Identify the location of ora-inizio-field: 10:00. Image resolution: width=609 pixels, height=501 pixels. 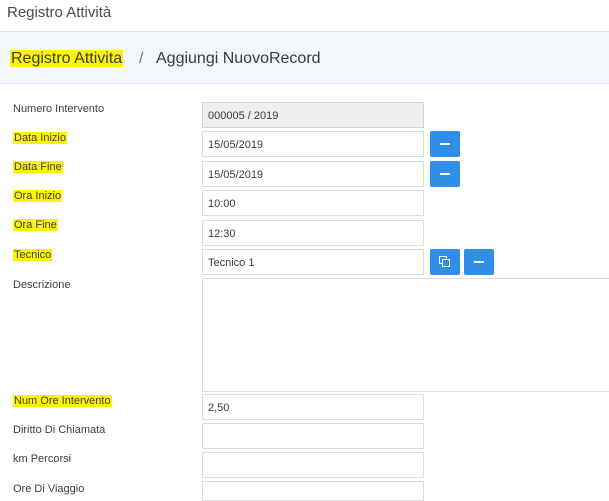
(313, 203).